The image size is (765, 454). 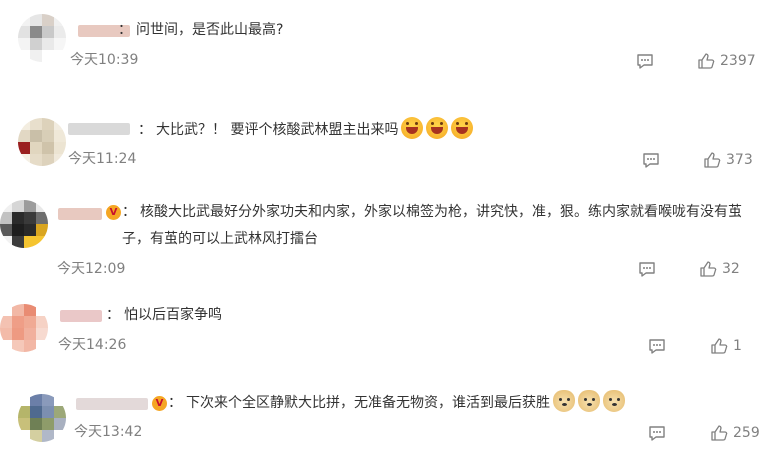 I want to click on like-count: 259, so click(x=746, y=433).